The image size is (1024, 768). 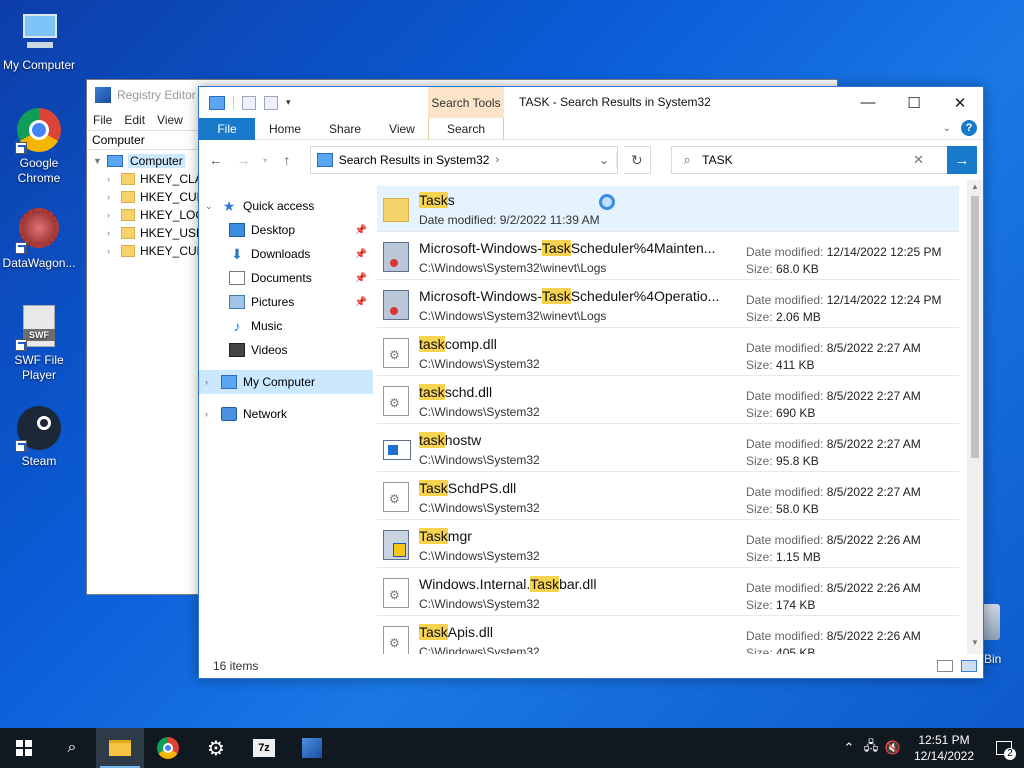 What do you see at coordinates (98, 161) in the screenshot?
I see `chevron-down-icon: ▼` at bounding box center [98, 161].